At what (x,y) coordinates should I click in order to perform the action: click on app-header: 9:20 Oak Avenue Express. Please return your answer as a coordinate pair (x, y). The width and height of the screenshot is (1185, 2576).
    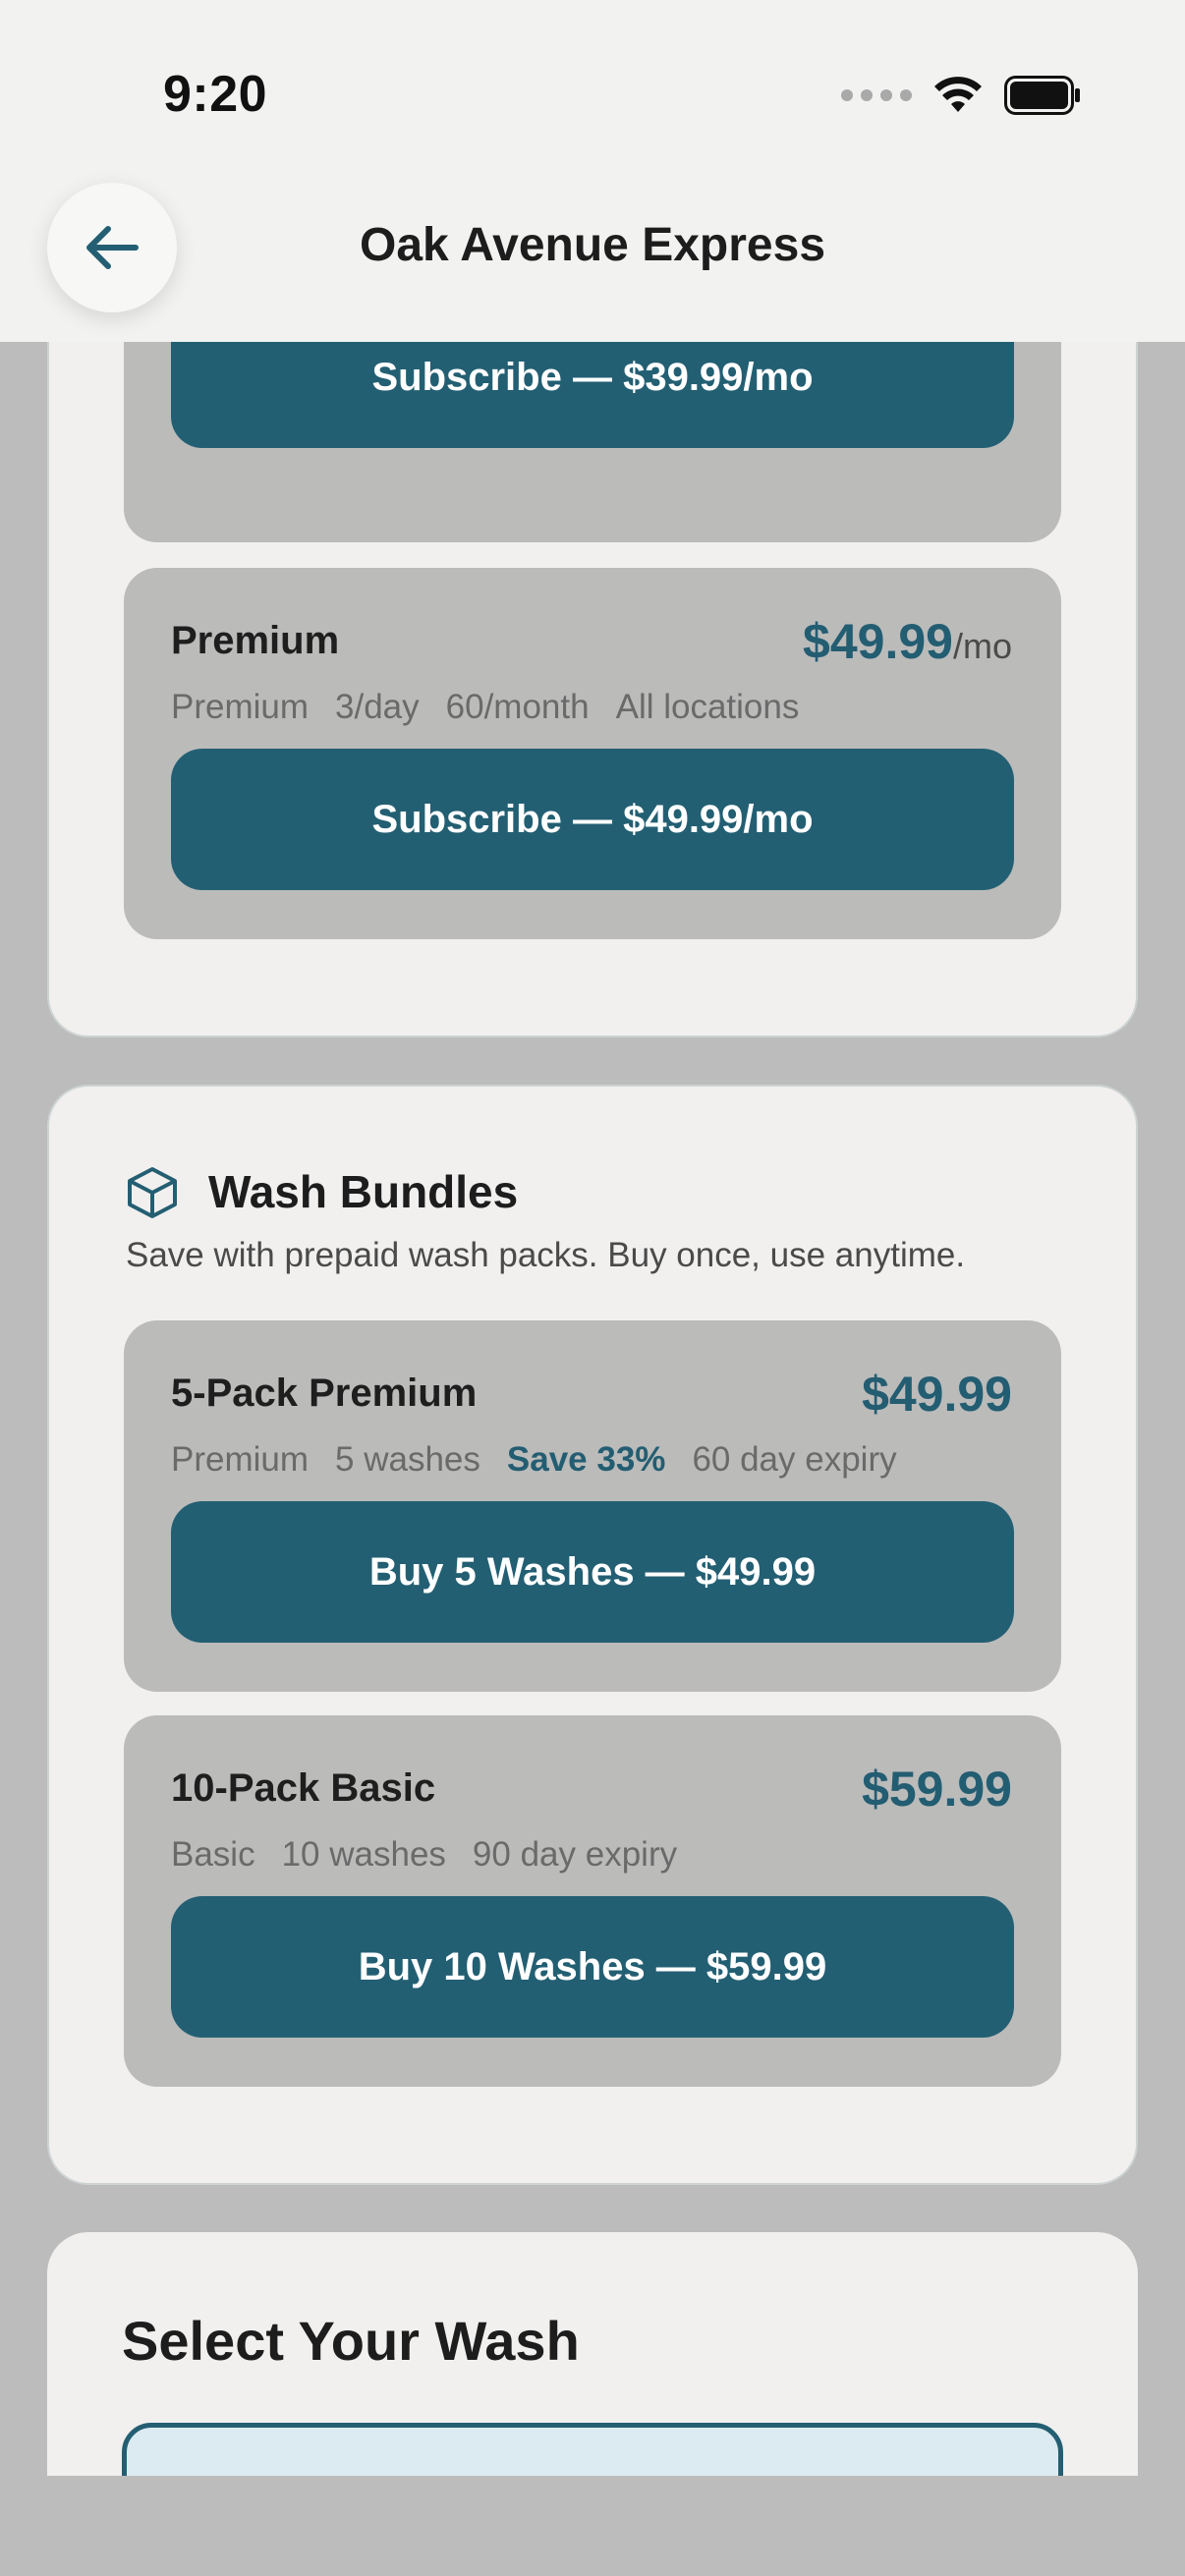
    Looking at the image, I should click on (592, 171).